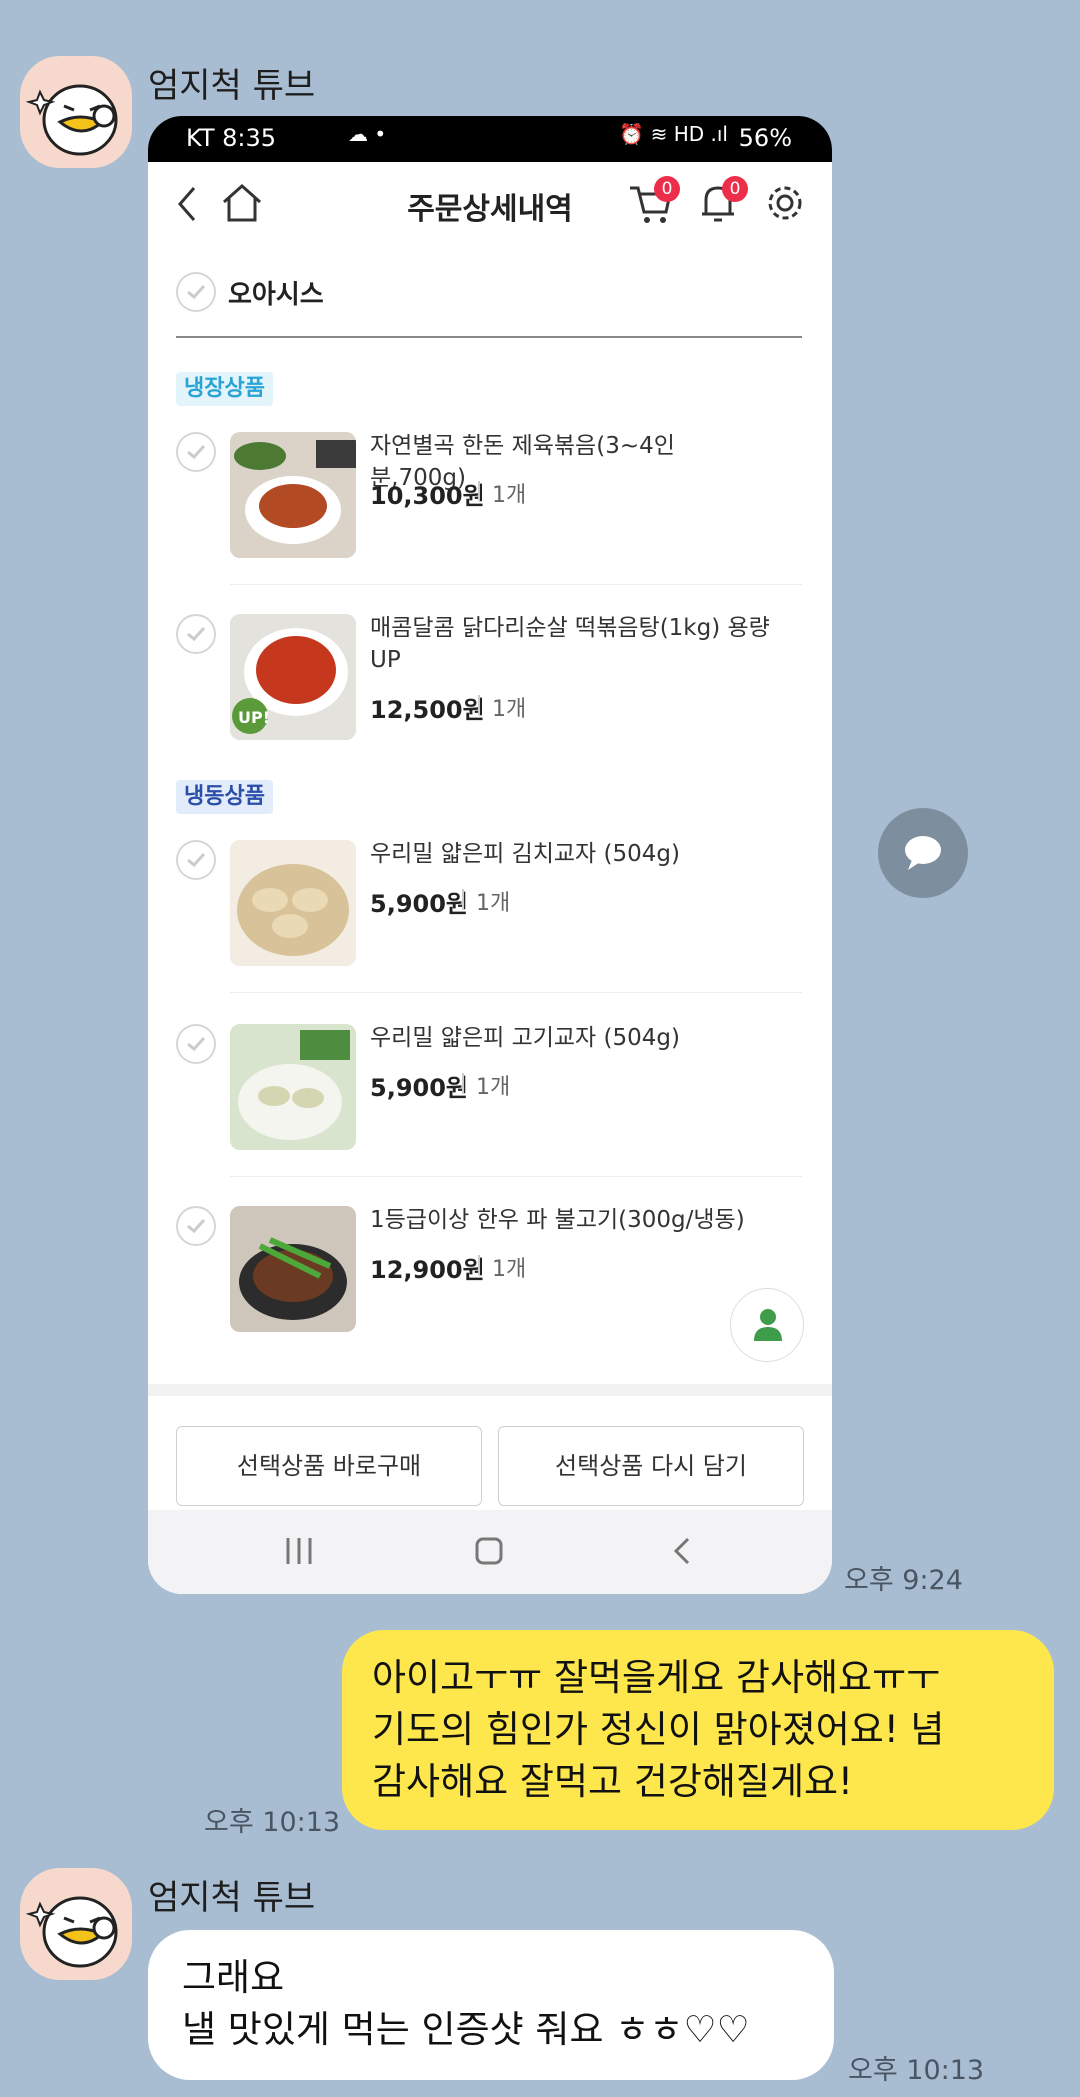 The image size is (1080, 2097). What do you see at coordinates (651, 1466) in the screenshot?
I see `re-add-to-cart-button: 선택상품 다시 담기` at bounding box center [651, 1466].